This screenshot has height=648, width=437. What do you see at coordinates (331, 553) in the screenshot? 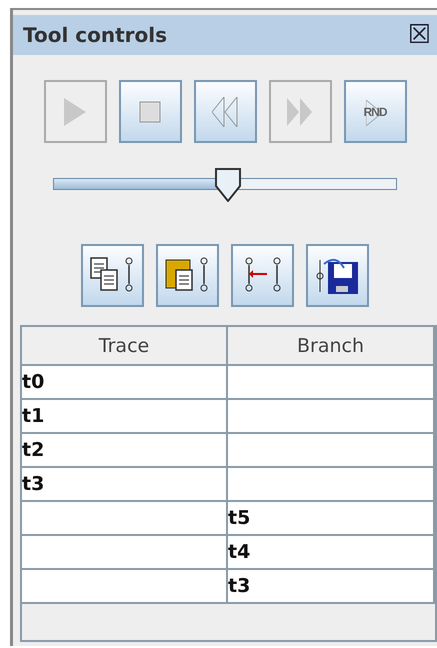
I see `table-cell: t4` at bounding box center [331, 553].